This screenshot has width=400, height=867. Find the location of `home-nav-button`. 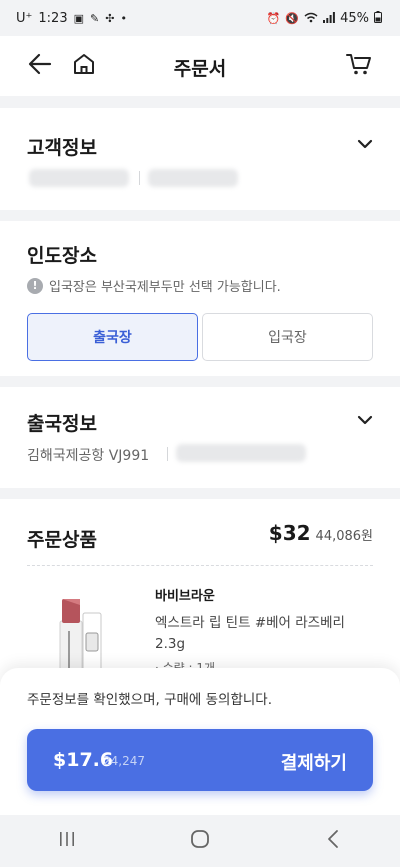

home-nav-button is located at coordinates (200, 841).